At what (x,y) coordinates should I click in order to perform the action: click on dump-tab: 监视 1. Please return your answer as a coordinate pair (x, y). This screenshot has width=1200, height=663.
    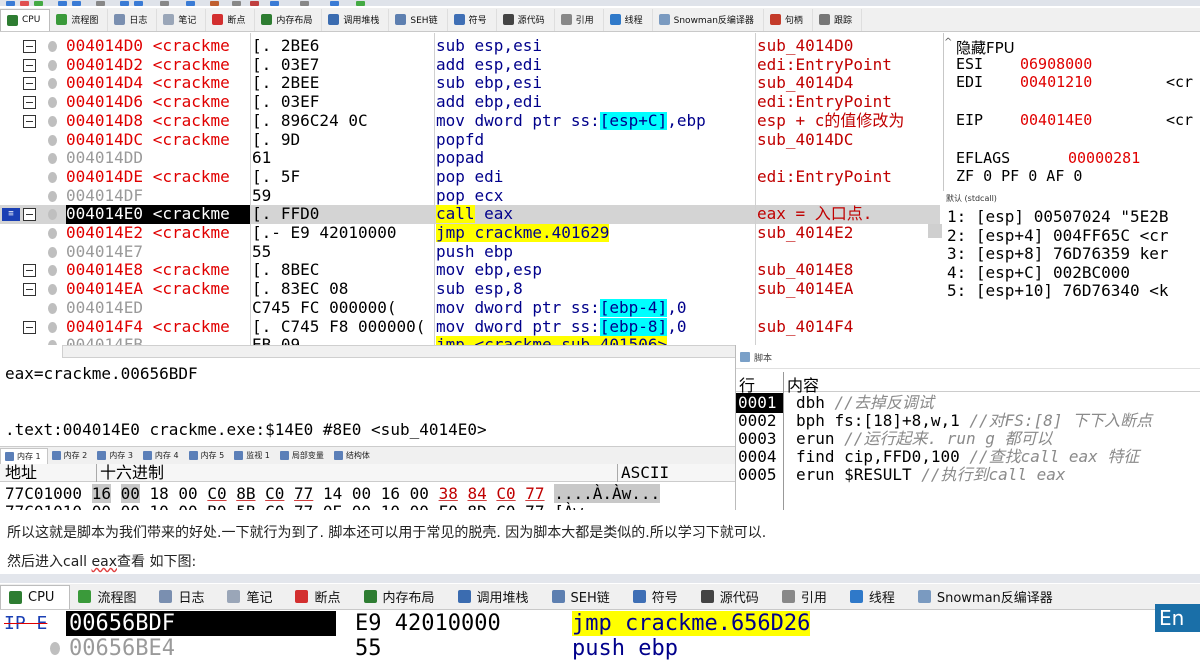
    Looking at the image, I should click on (253, 455).